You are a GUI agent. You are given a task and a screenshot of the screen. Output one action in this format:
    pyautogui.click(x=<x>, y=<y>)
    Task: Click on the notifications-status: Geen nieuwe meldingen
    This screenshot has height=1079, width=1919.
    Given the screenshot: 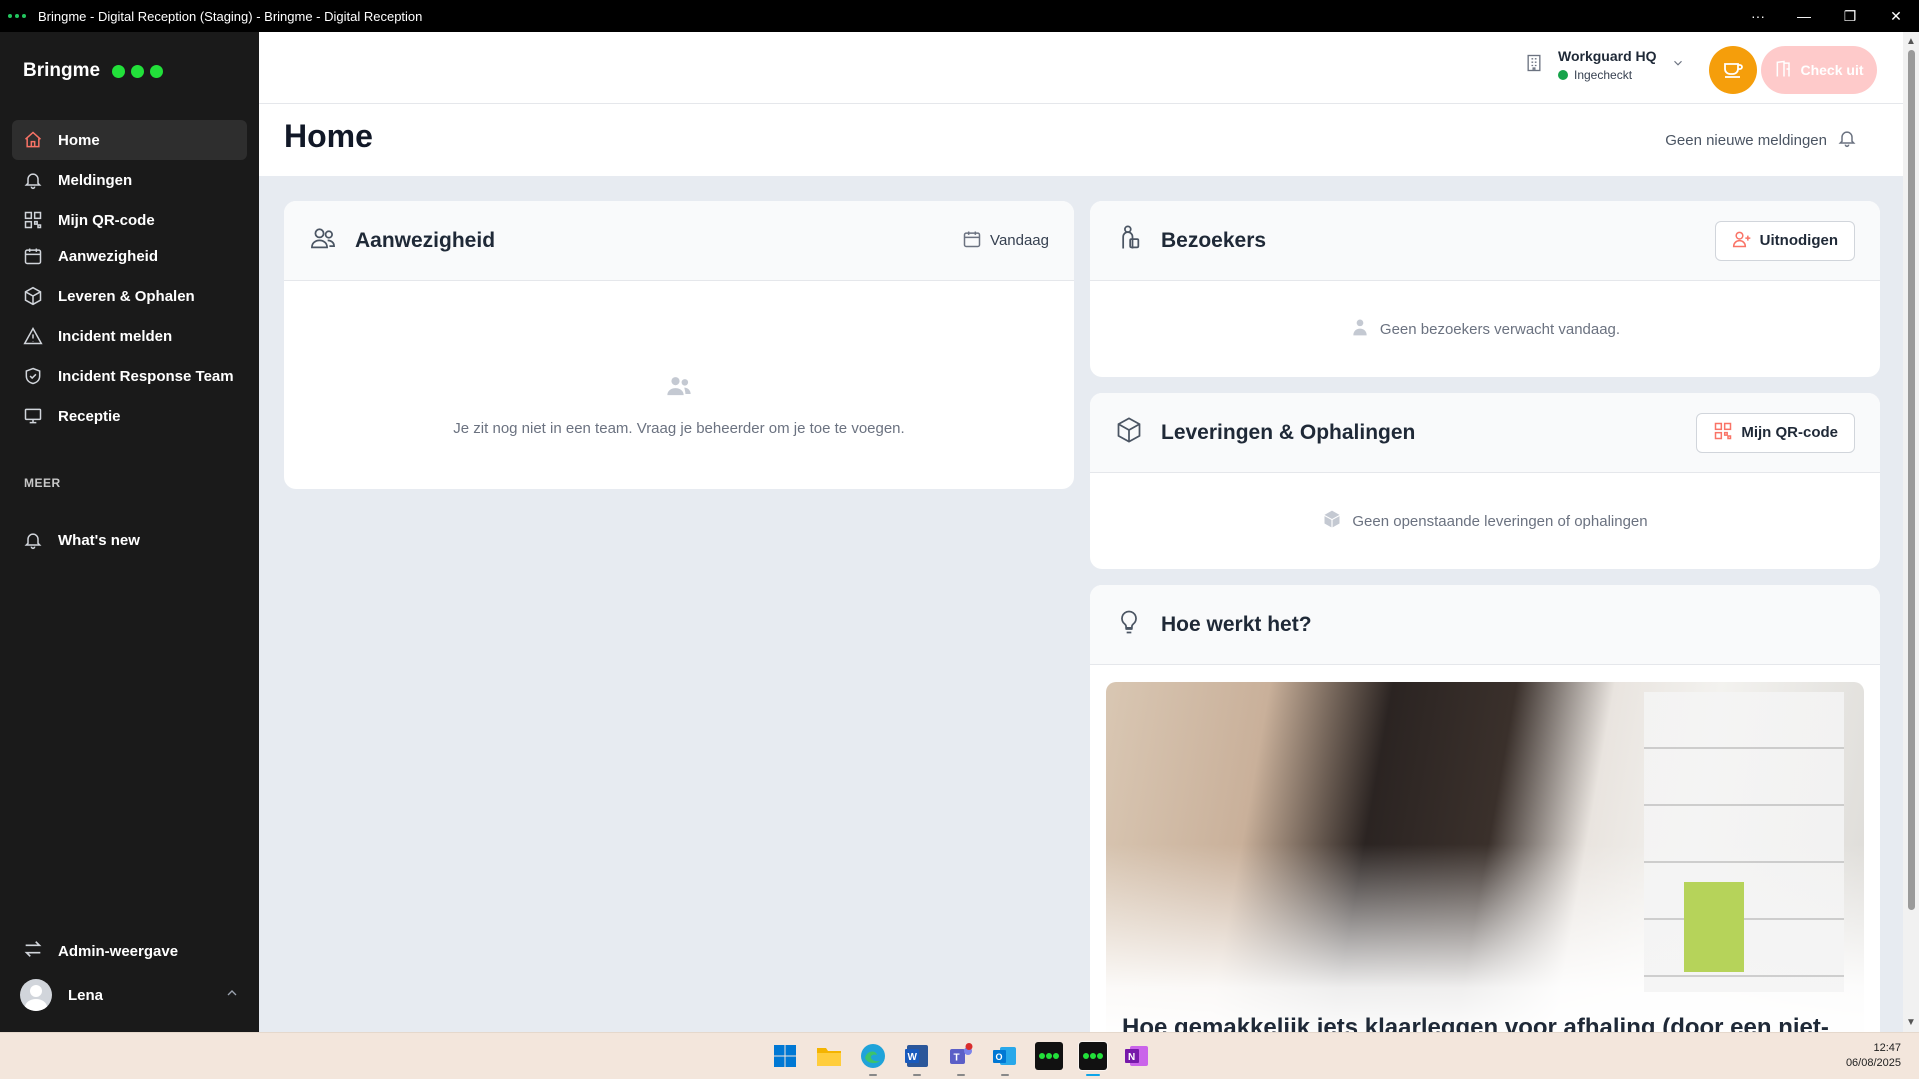 What is the action you would take?
    pyautogui.click(x=1761, y=140)
    